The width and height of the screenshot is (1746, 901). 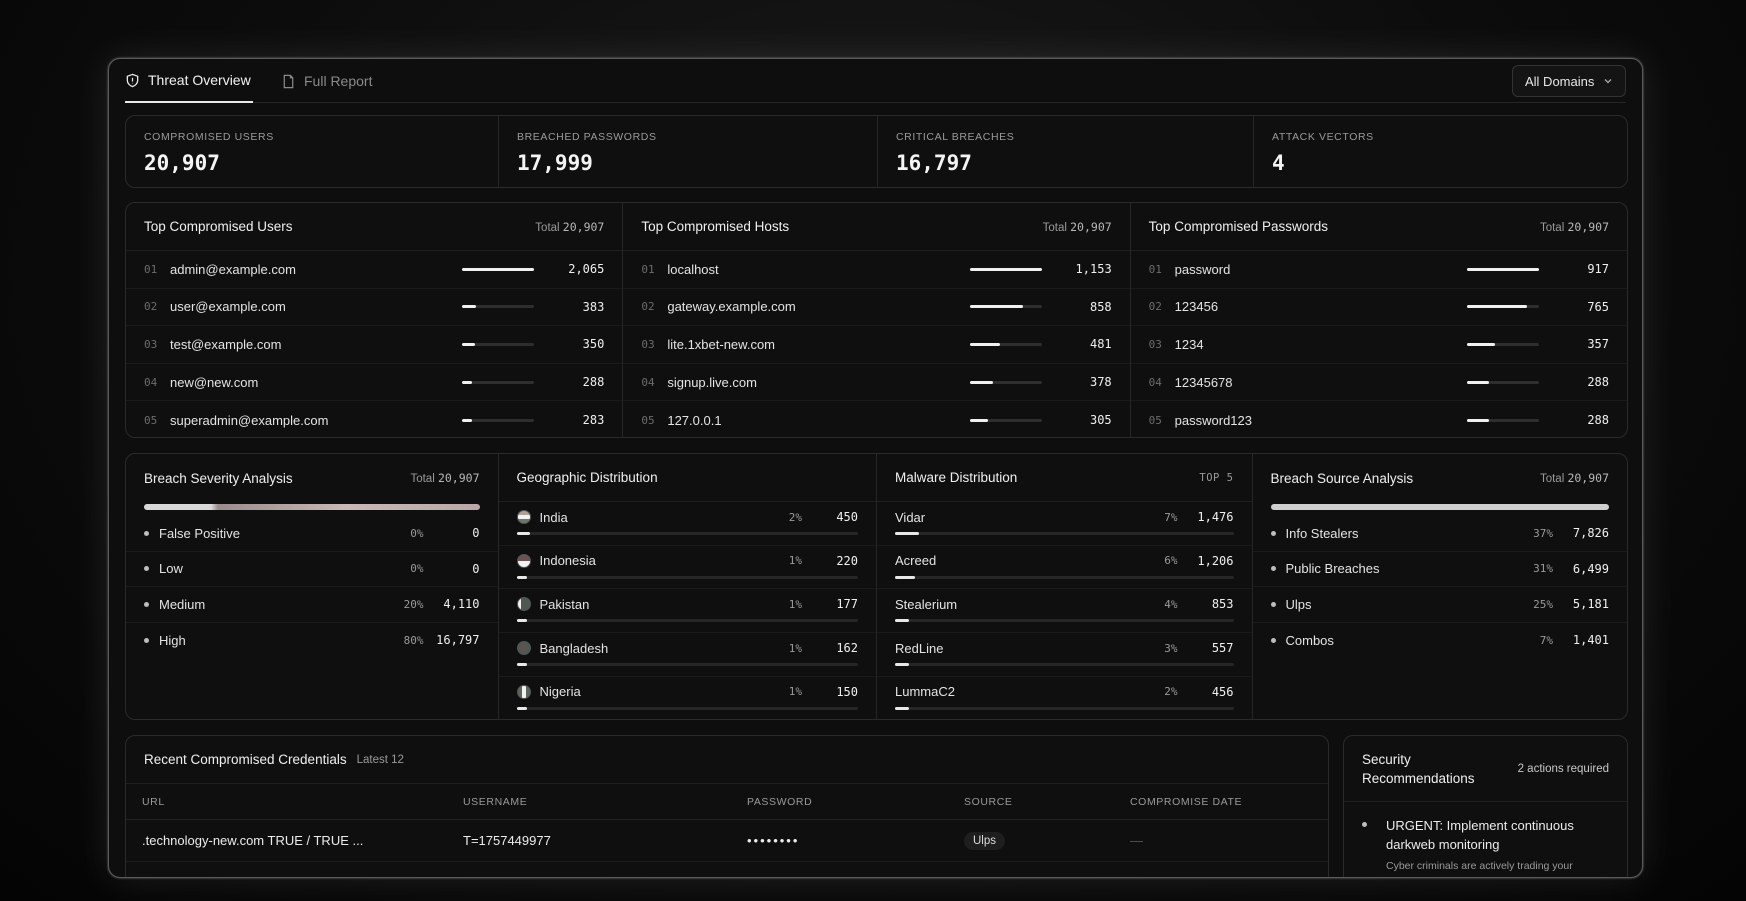 I want to click on tab-label: Full Report, so click(x=338, y=81).